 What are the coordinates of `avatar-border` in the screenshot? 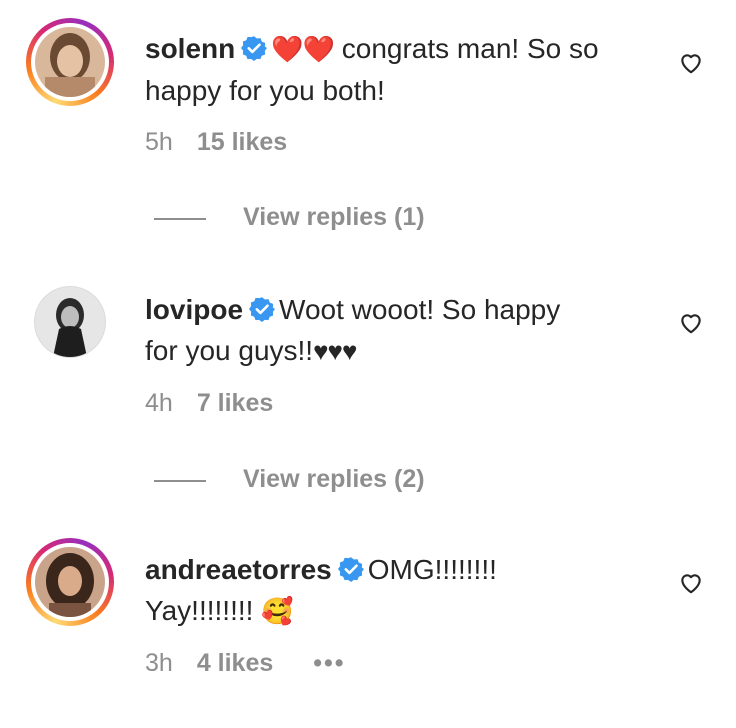 It's located at (70, 322).